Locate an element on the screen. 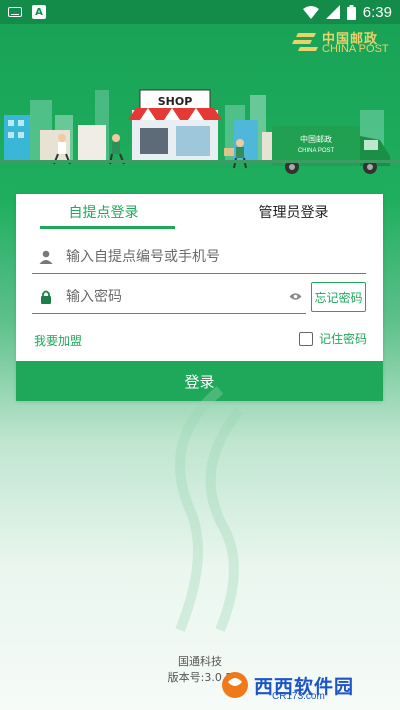  watermark: 西西软件园 CR173.com is located at coordinates (304, 685).